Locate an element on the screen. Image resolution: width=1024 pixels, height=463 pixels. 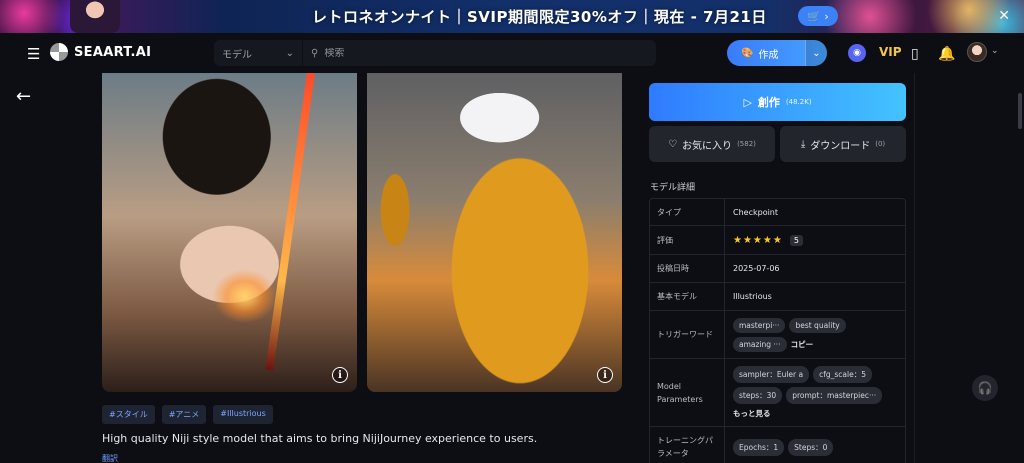
create-button: 🎨 作成 ⌄ is located at coordinates (777, 53).